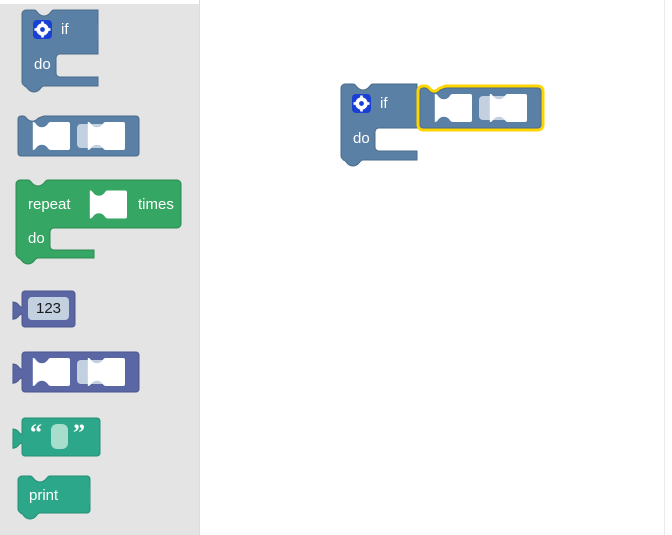 The image size is (672, 535). Describe the element at coordinates (98, 222) in the screenshot. I see `repeat-block-shape` at that location.